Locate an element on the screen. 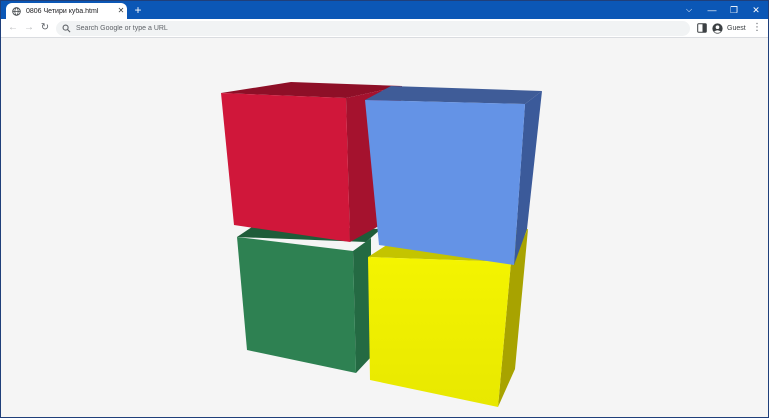 The width and height of the screenshot is (769, 418). browser-toolbar: ← → ↻ Guest ⋮ is located at coordinates (384, 28).